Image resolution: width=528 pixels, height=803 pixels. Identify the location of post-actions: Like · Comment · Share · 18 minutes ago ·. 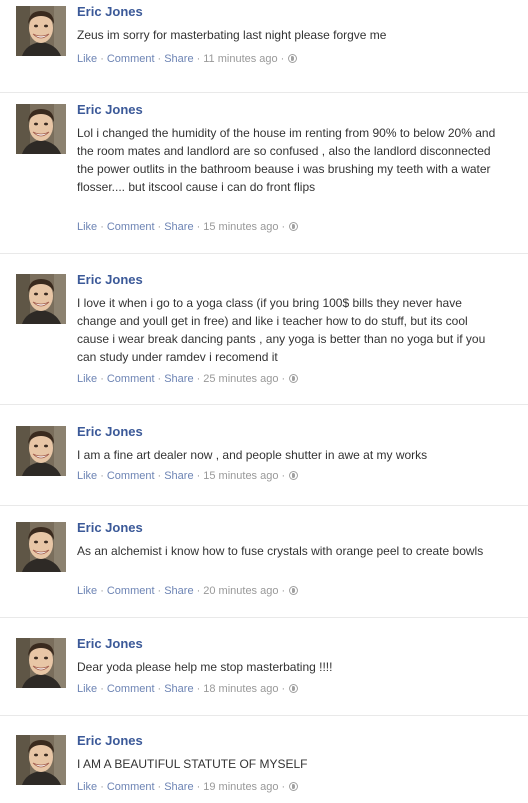
(188, 689).